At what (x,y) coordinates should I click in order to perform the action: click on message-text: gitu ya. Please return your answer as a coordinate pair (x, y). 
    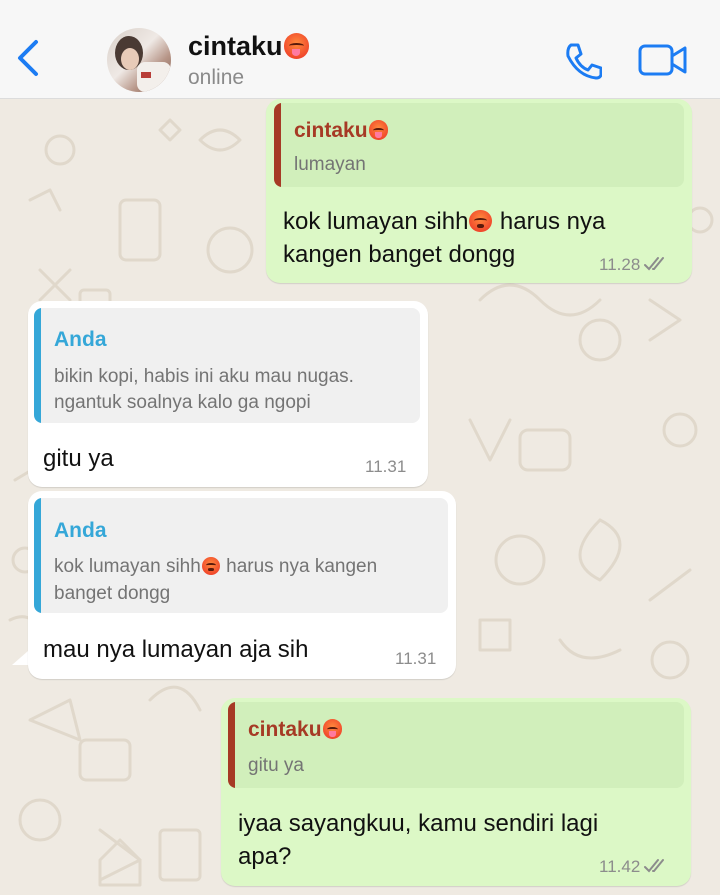
    Looking at the image, I should click on (78, 458).